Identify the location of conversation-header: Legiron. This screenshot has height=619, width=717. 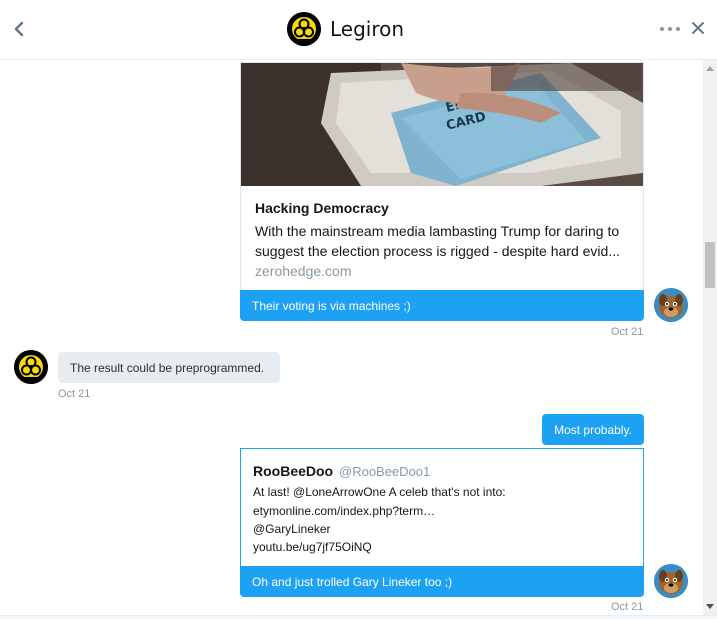
(358, 30).